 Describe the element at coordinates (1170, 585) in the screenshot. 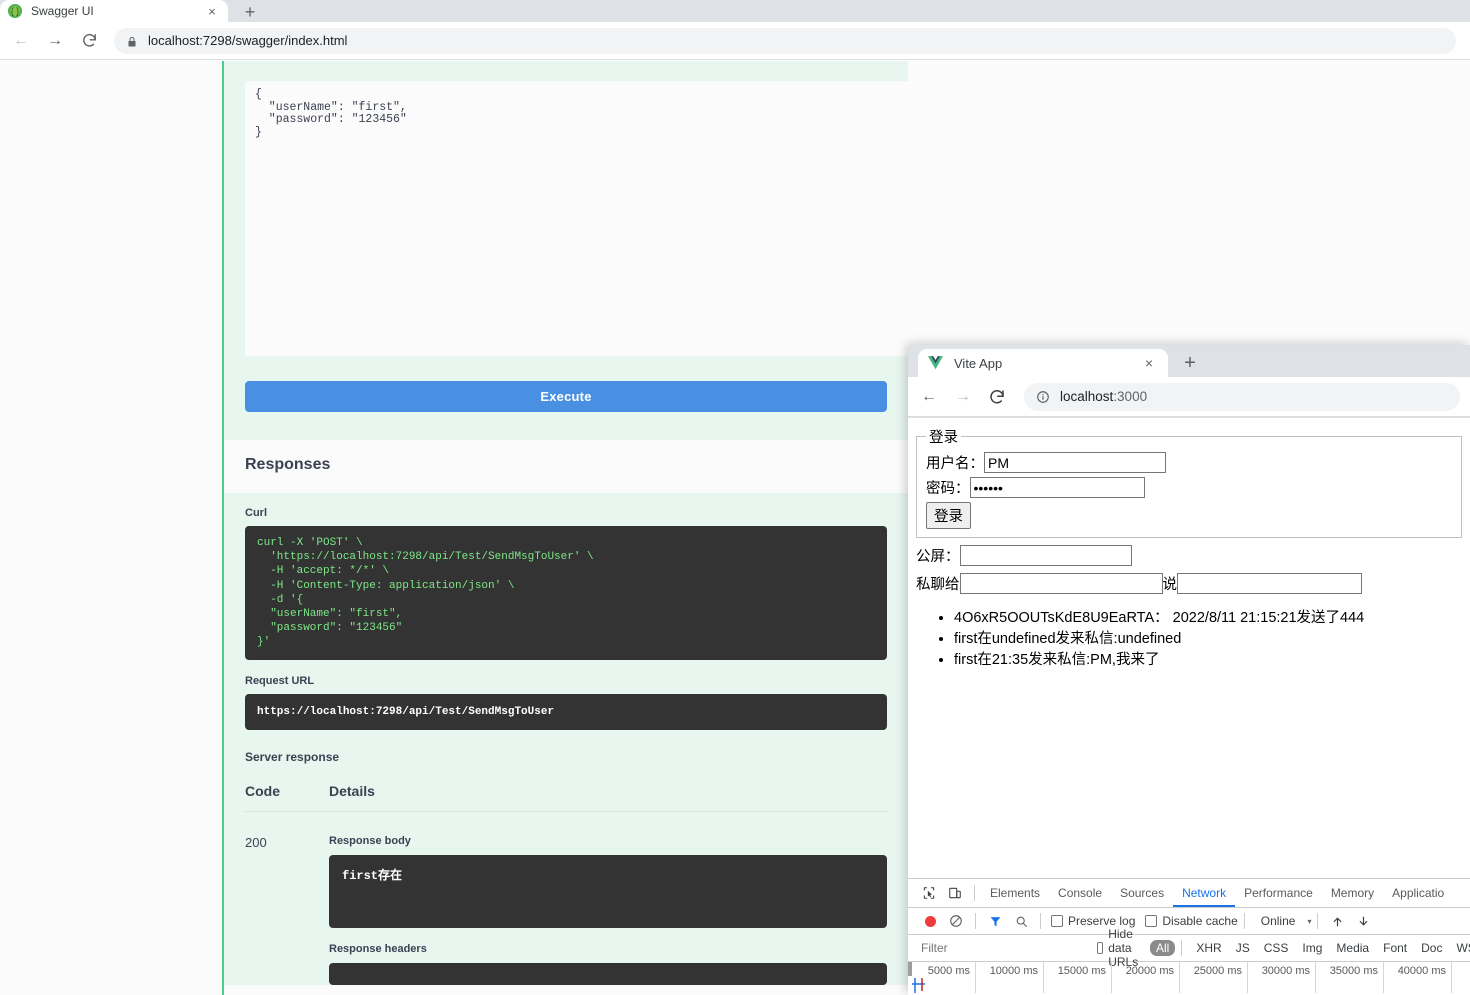

I see `say-label: 说` at that location.